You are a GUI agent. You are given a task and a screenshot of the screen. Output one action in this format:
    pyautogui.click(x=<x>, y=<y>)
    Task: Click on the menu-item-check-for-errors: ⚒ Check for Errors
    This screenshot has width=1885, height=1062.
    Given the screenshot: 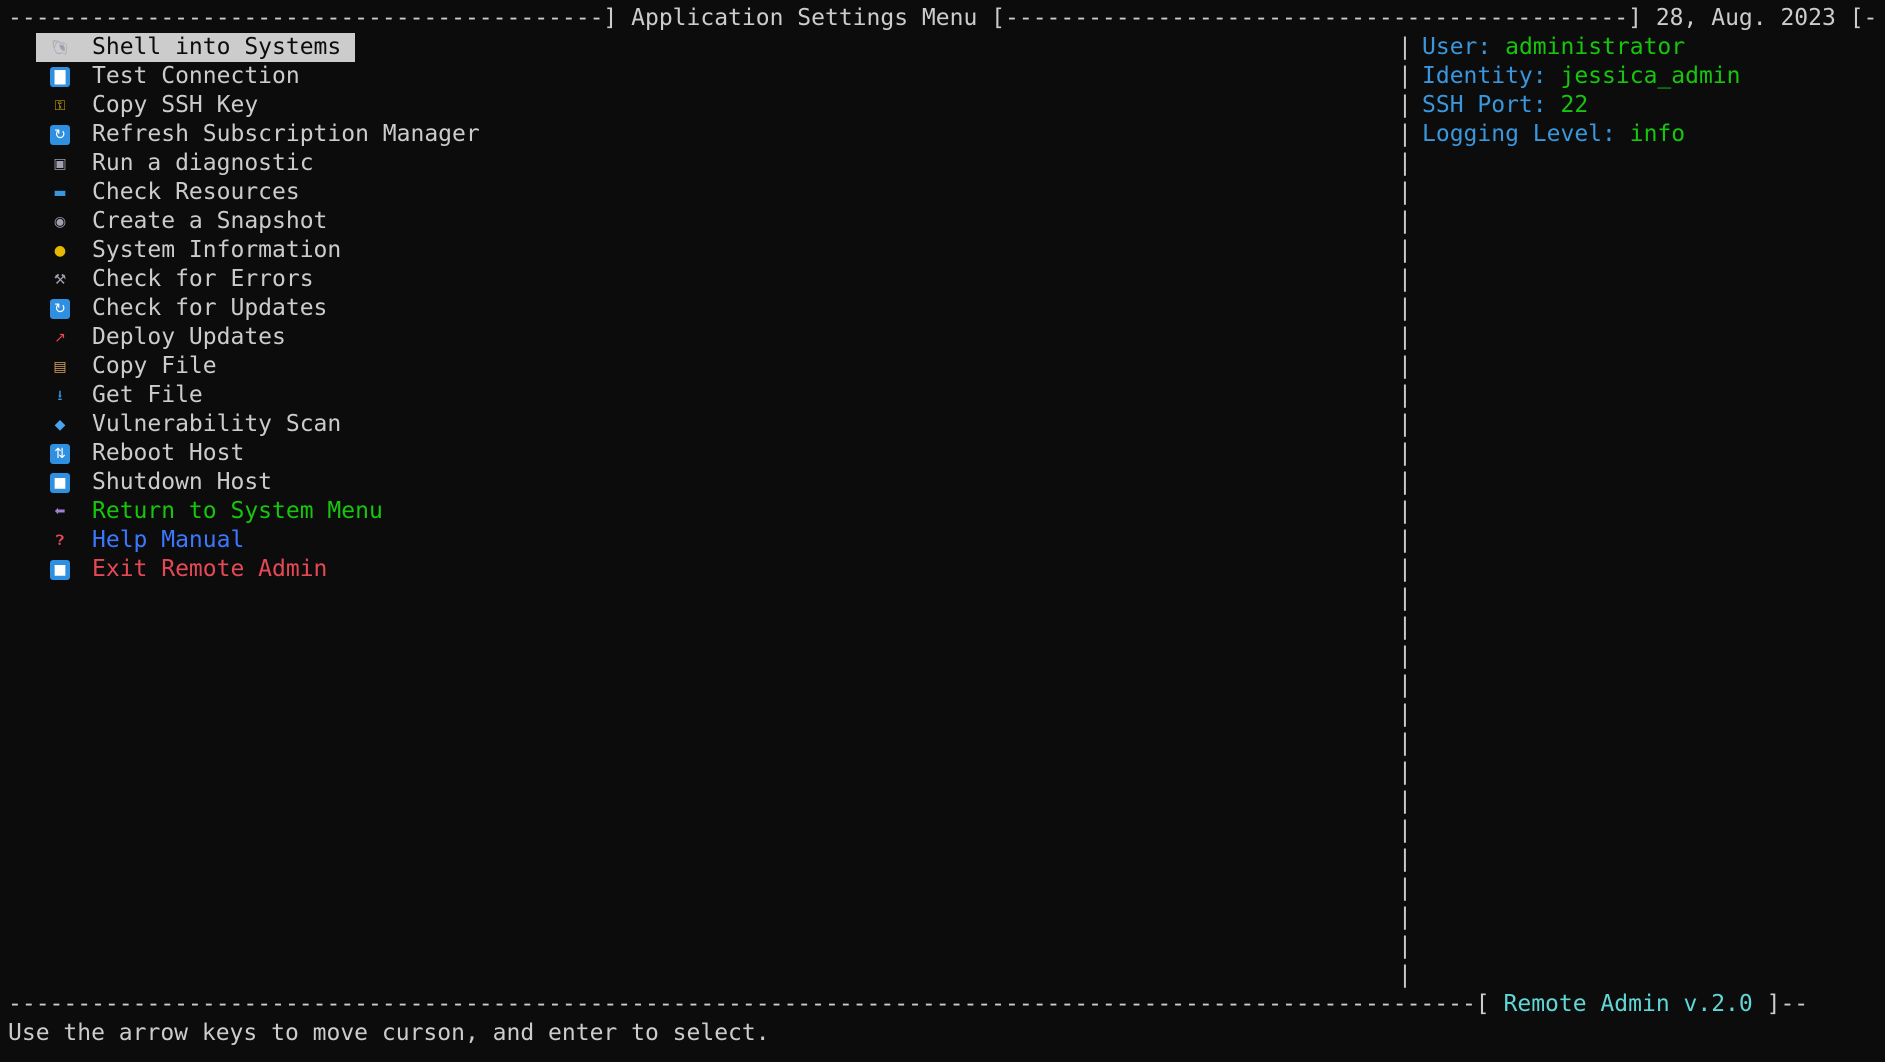 What is the action you would take?
    pyautogui.click(x=182, y=279)
    